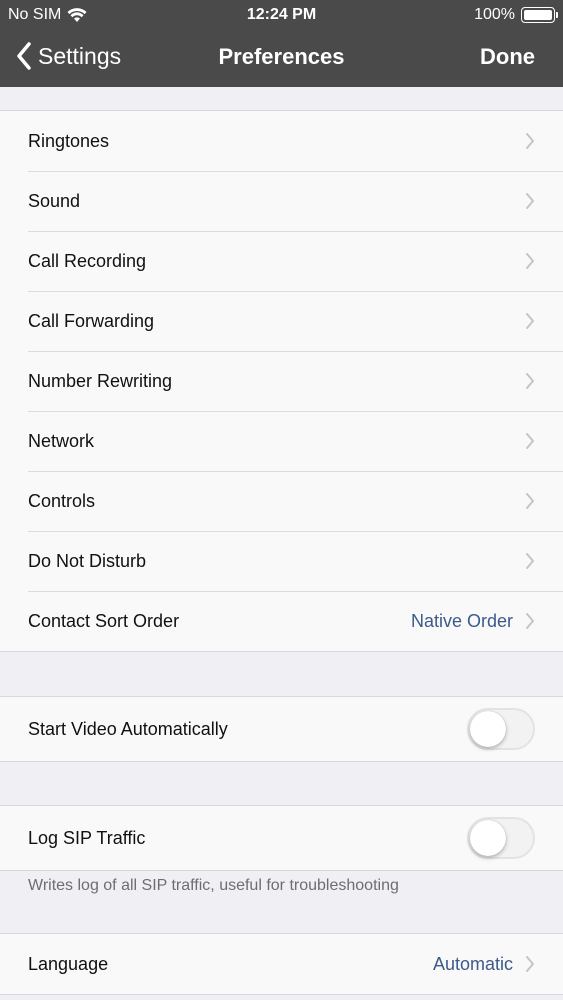  What do you see at coordinates (507, 57) in the screenshot?
I see `done-button: Done` at bounding box center [507, 57].